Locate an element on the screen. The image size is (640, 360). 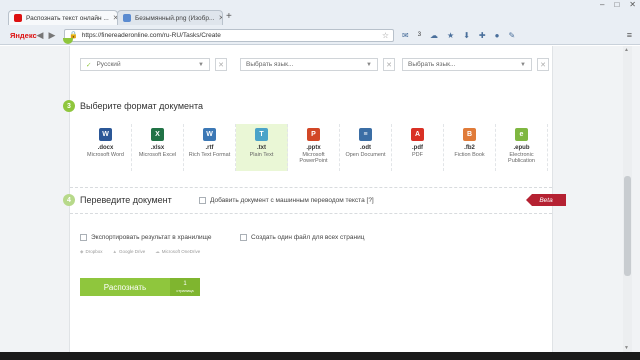
format-ext: .fb2 is located at coordinates (469, 148).